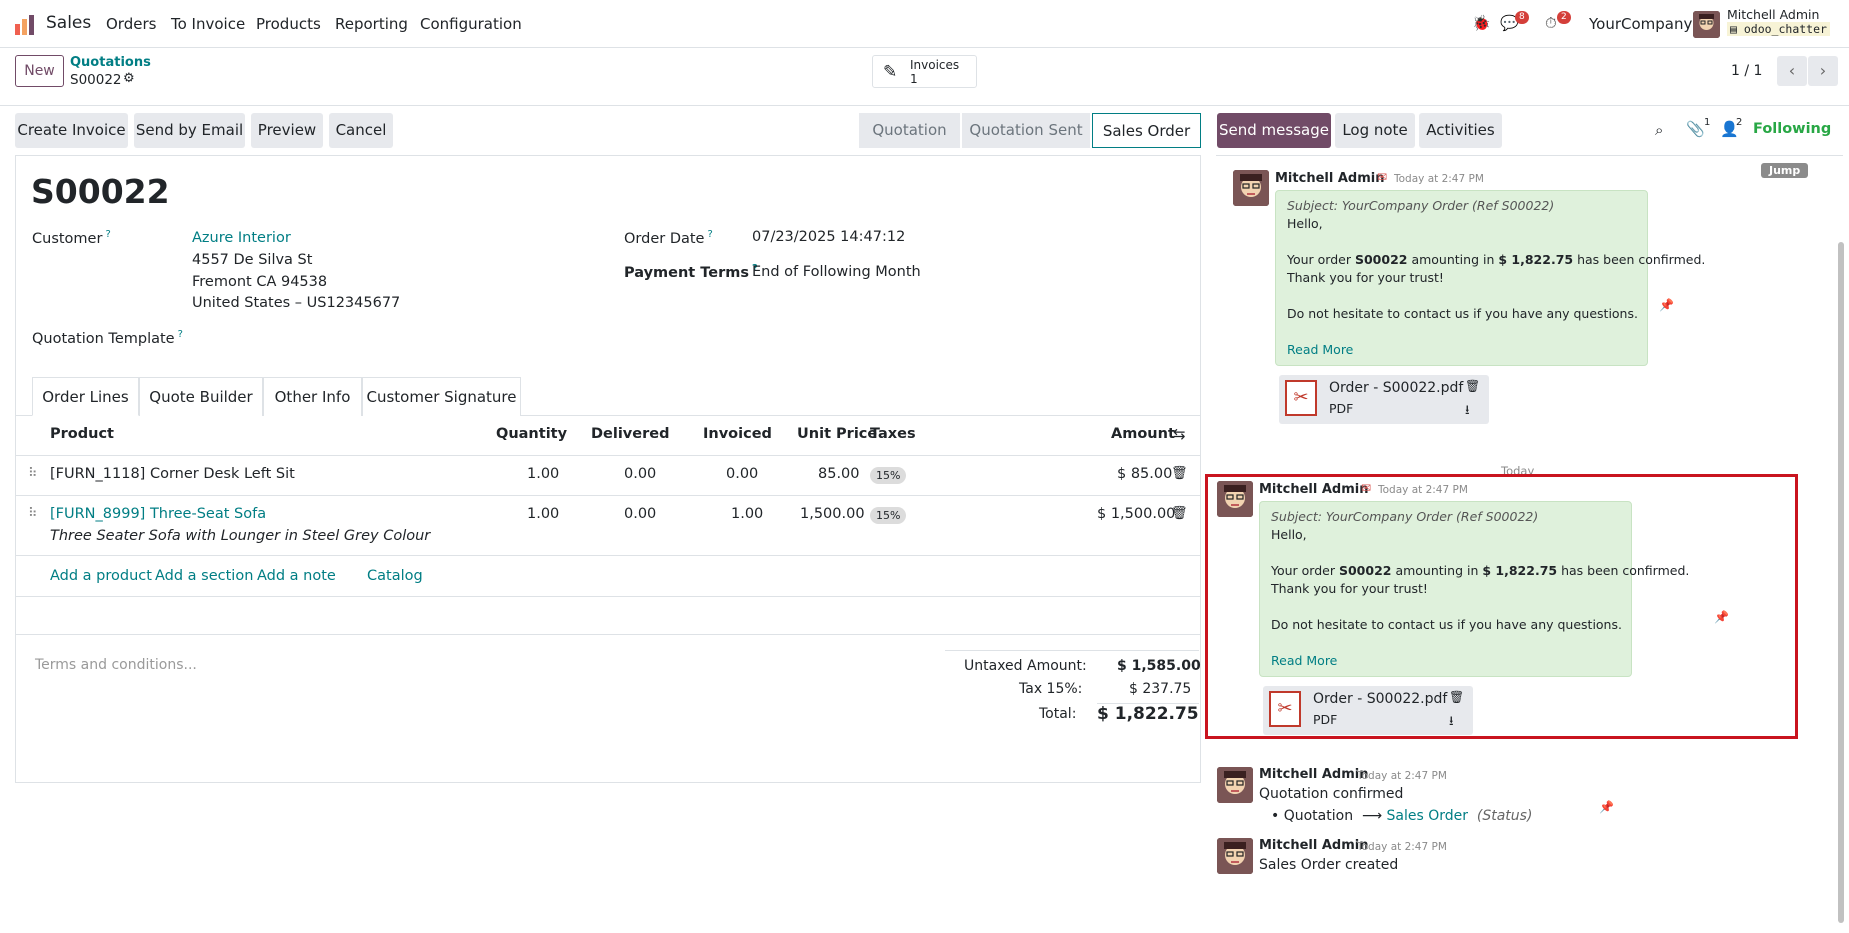  I want to click on breadcrumb-current: S00022, so click(96, 80).